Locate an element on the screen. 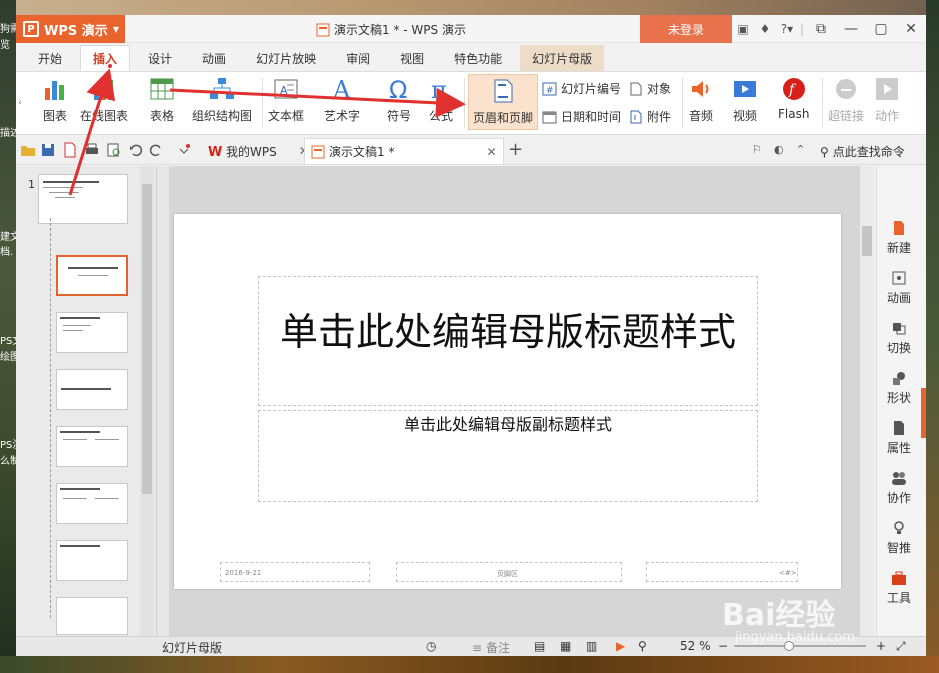  thumbnail-scrollbar is located at coordinates (147, 401).